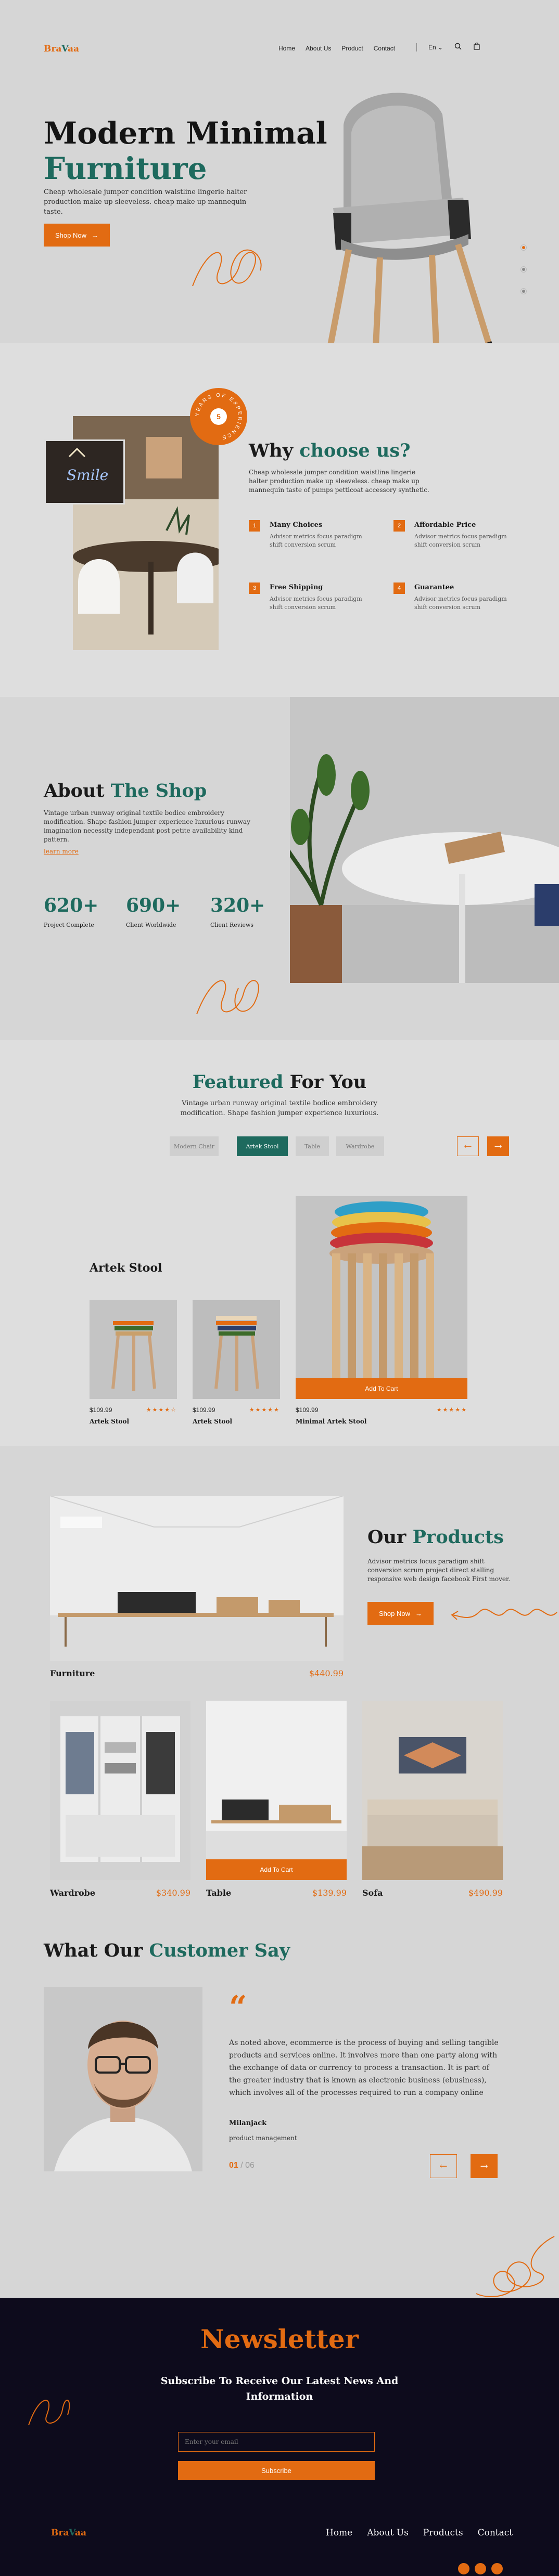  I want to click on next-button: →, so click(498, 1146).